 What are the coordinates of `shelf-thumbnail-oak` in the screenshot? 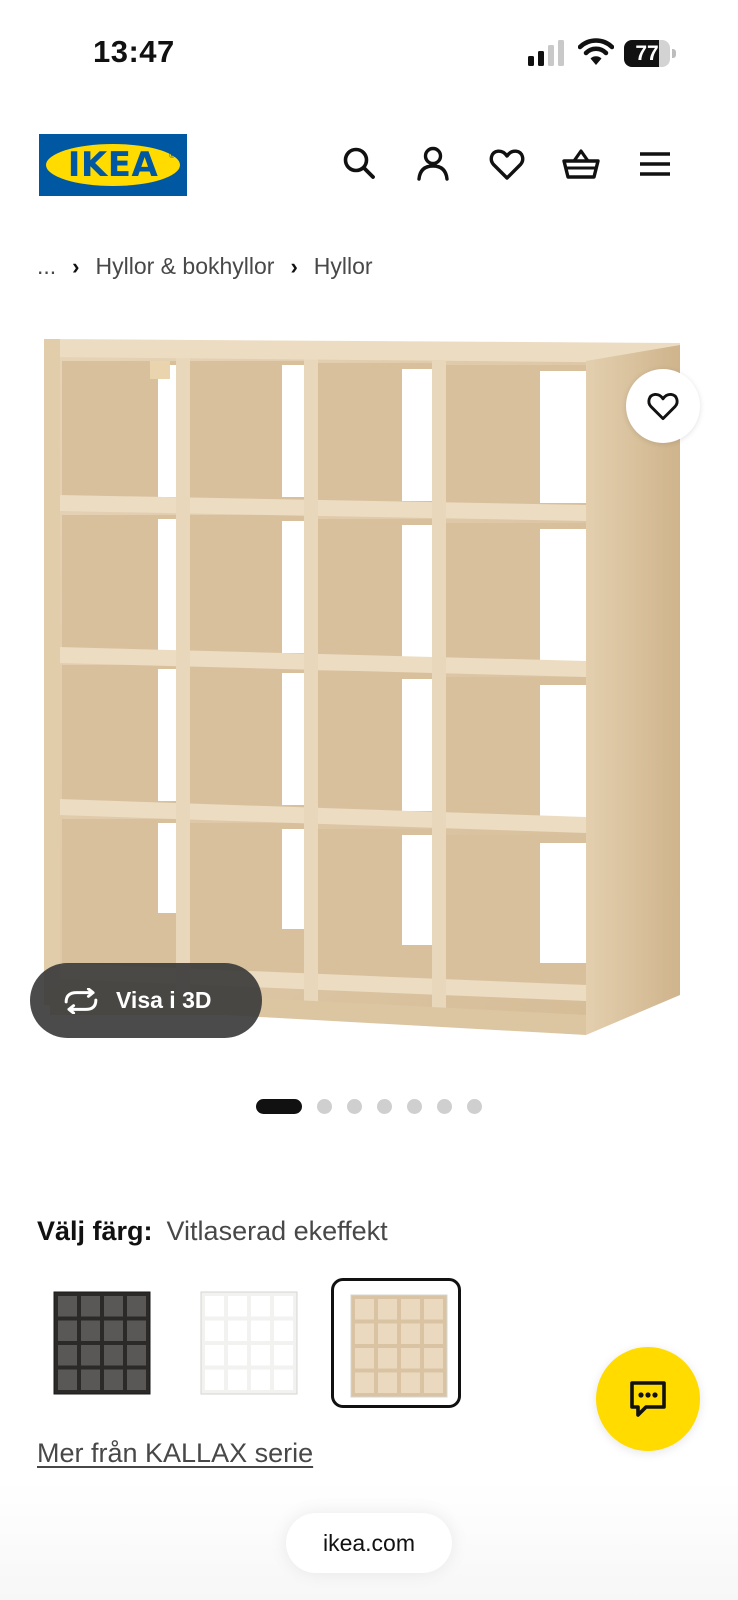 It's located at (399, 1346).